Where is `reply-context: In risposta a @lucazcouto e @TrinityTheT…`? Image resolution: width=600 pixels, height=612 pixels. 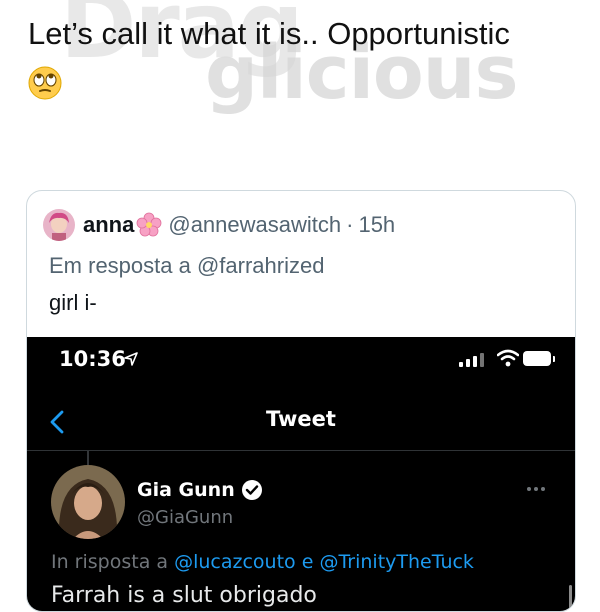
reply-context: In risposta a @lucazcouto e @TrinityTheT… is located at coordinates (262, 562).